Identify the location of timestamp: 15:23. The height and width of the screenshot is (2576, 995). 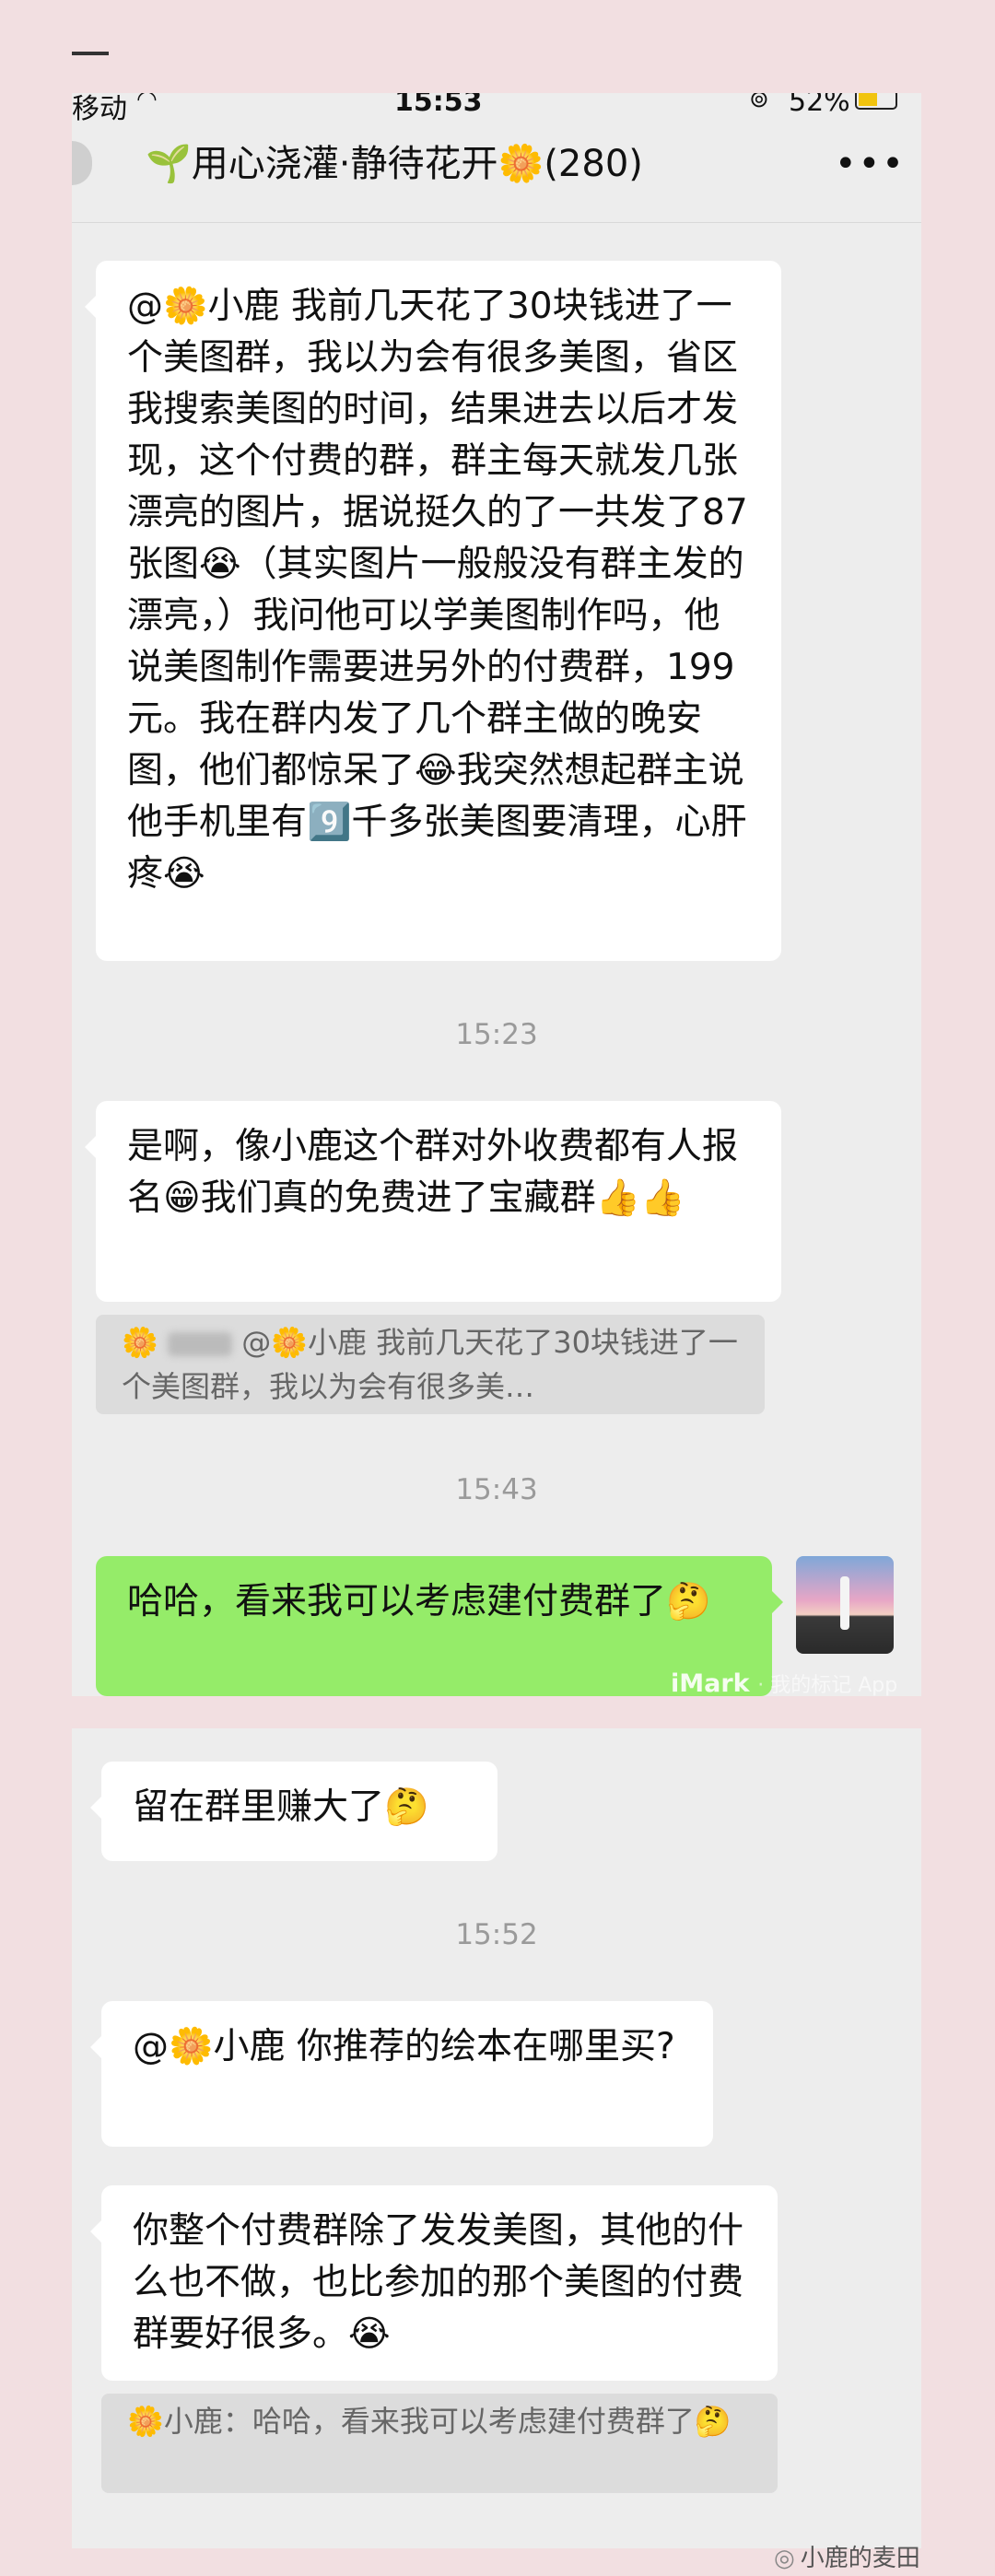
(496, 1034).